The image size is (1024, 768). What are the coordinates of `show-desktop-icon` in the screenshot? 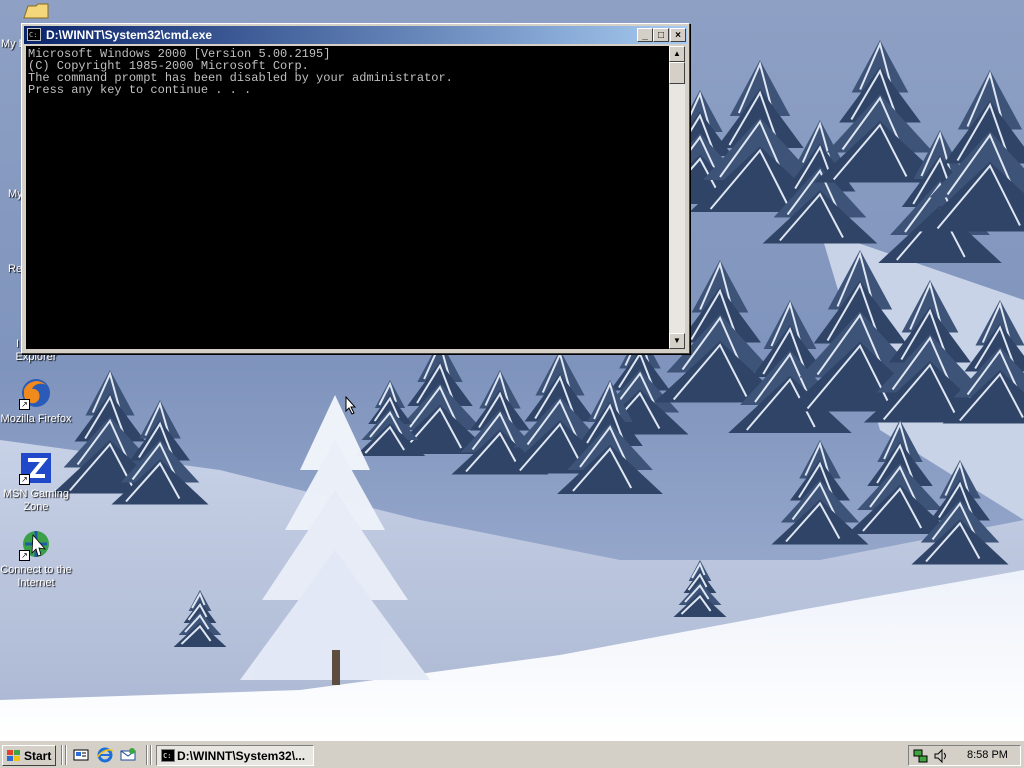 It's located at (81, 755).